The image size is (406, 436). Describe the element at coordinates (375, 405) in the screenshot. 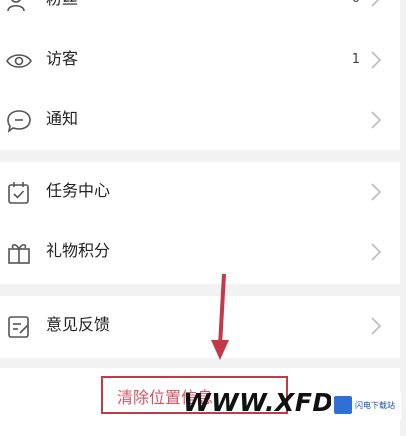

I see `watermark-badge-text: 闪电下载站` at that location.